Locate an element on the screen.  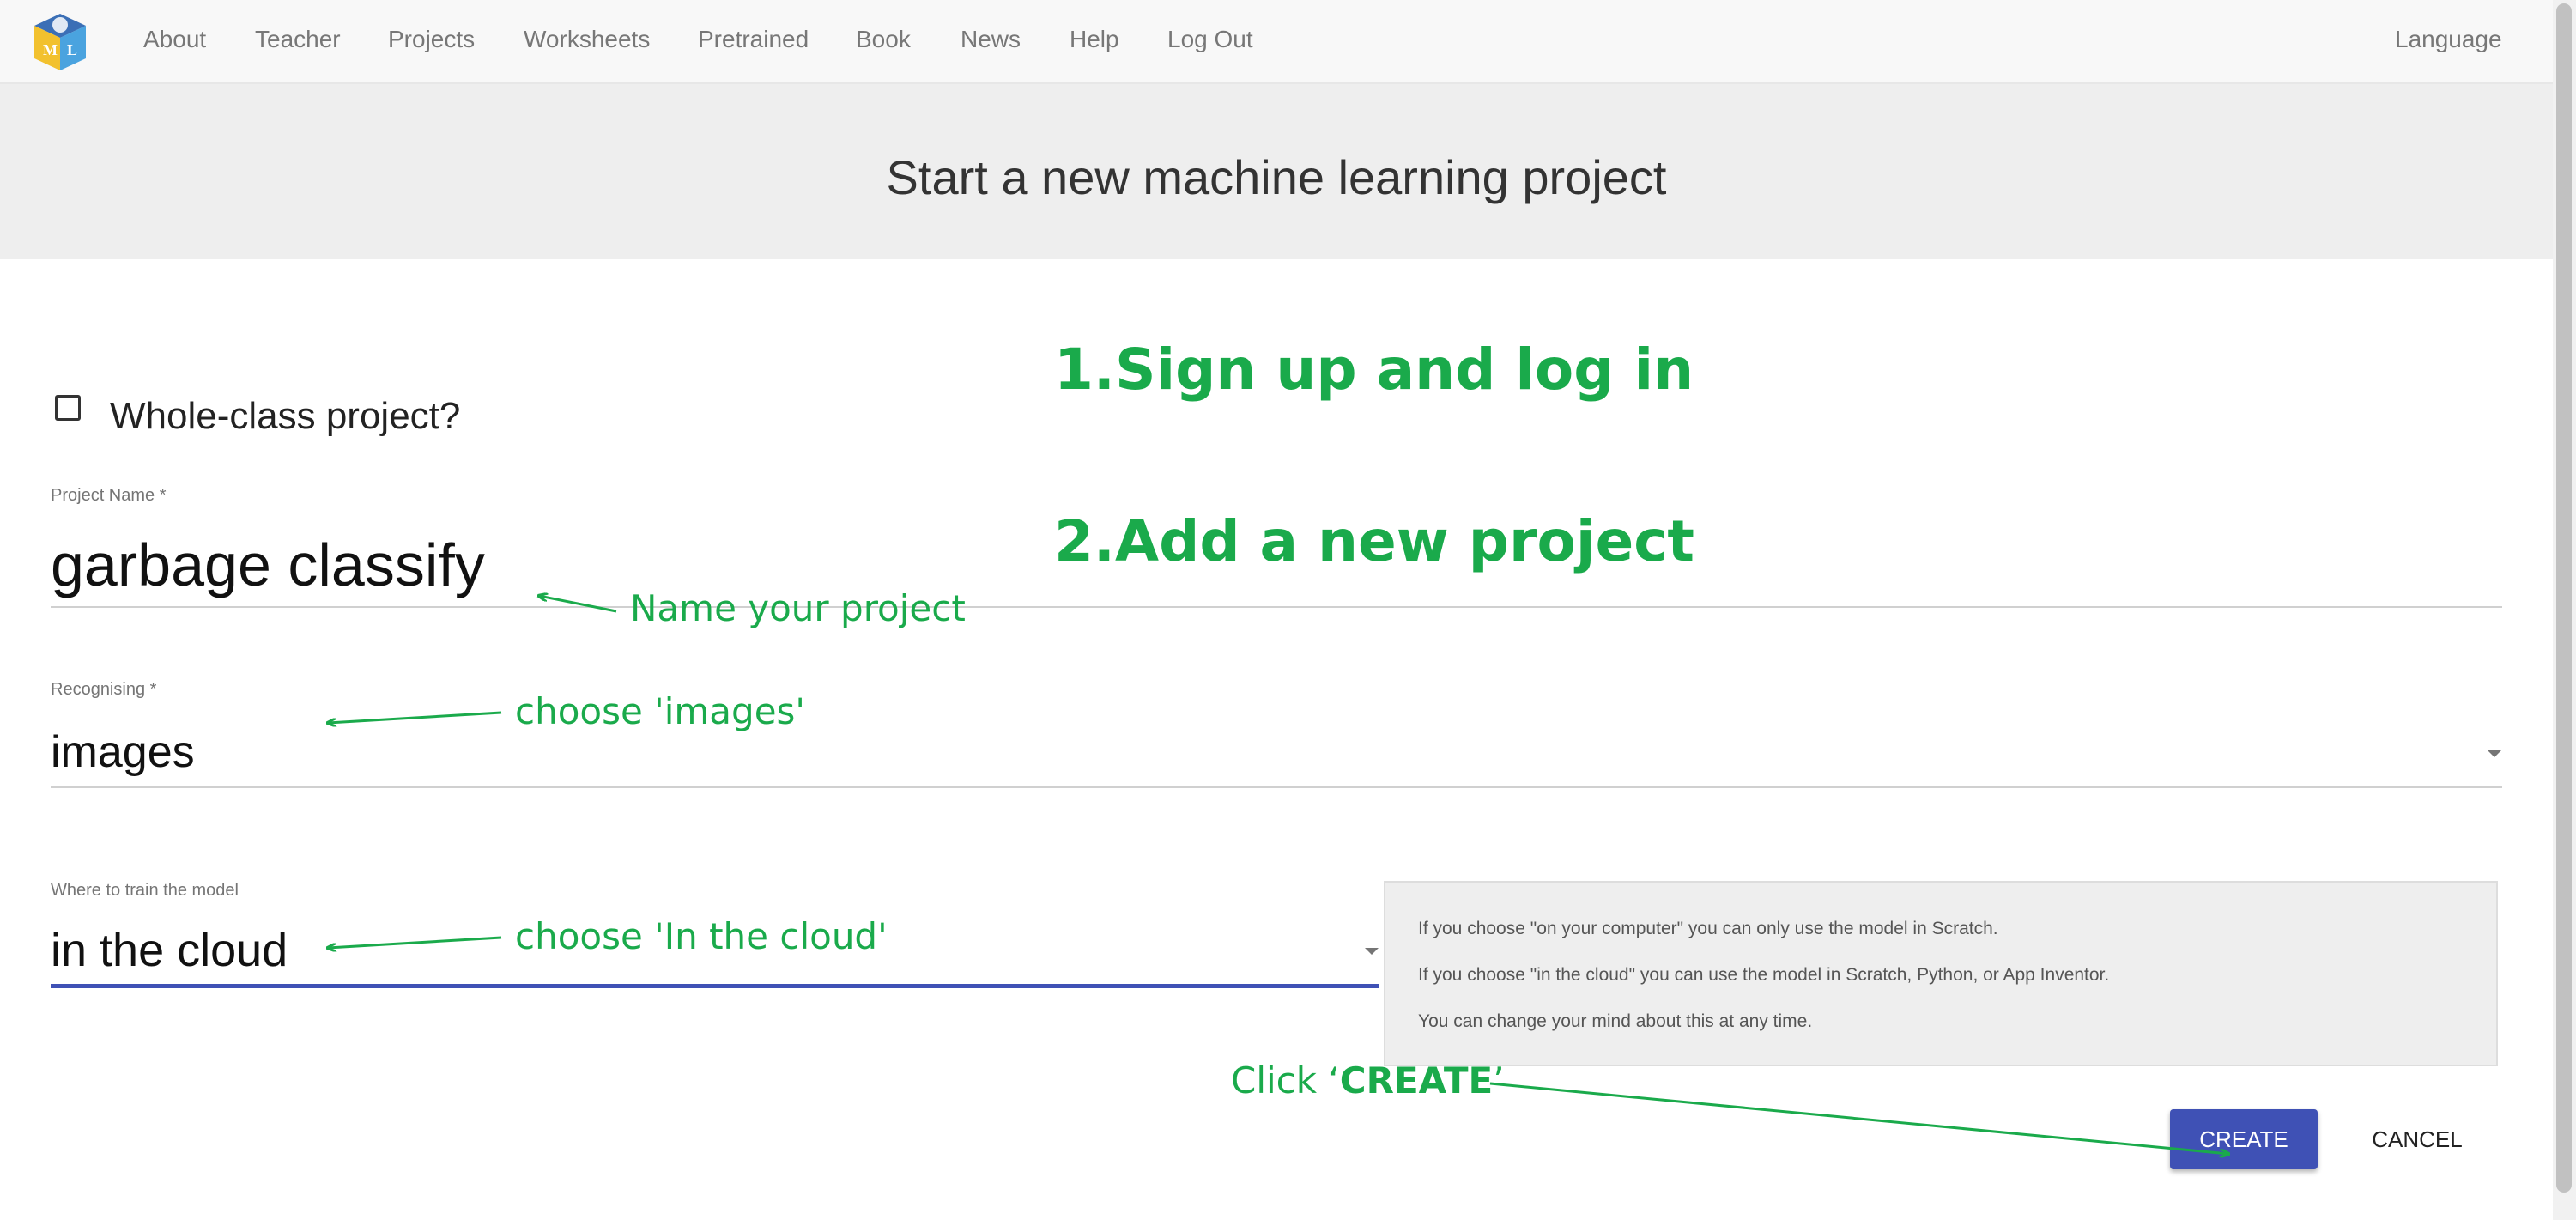
svg-text: L is located at coordinates (72, 49).